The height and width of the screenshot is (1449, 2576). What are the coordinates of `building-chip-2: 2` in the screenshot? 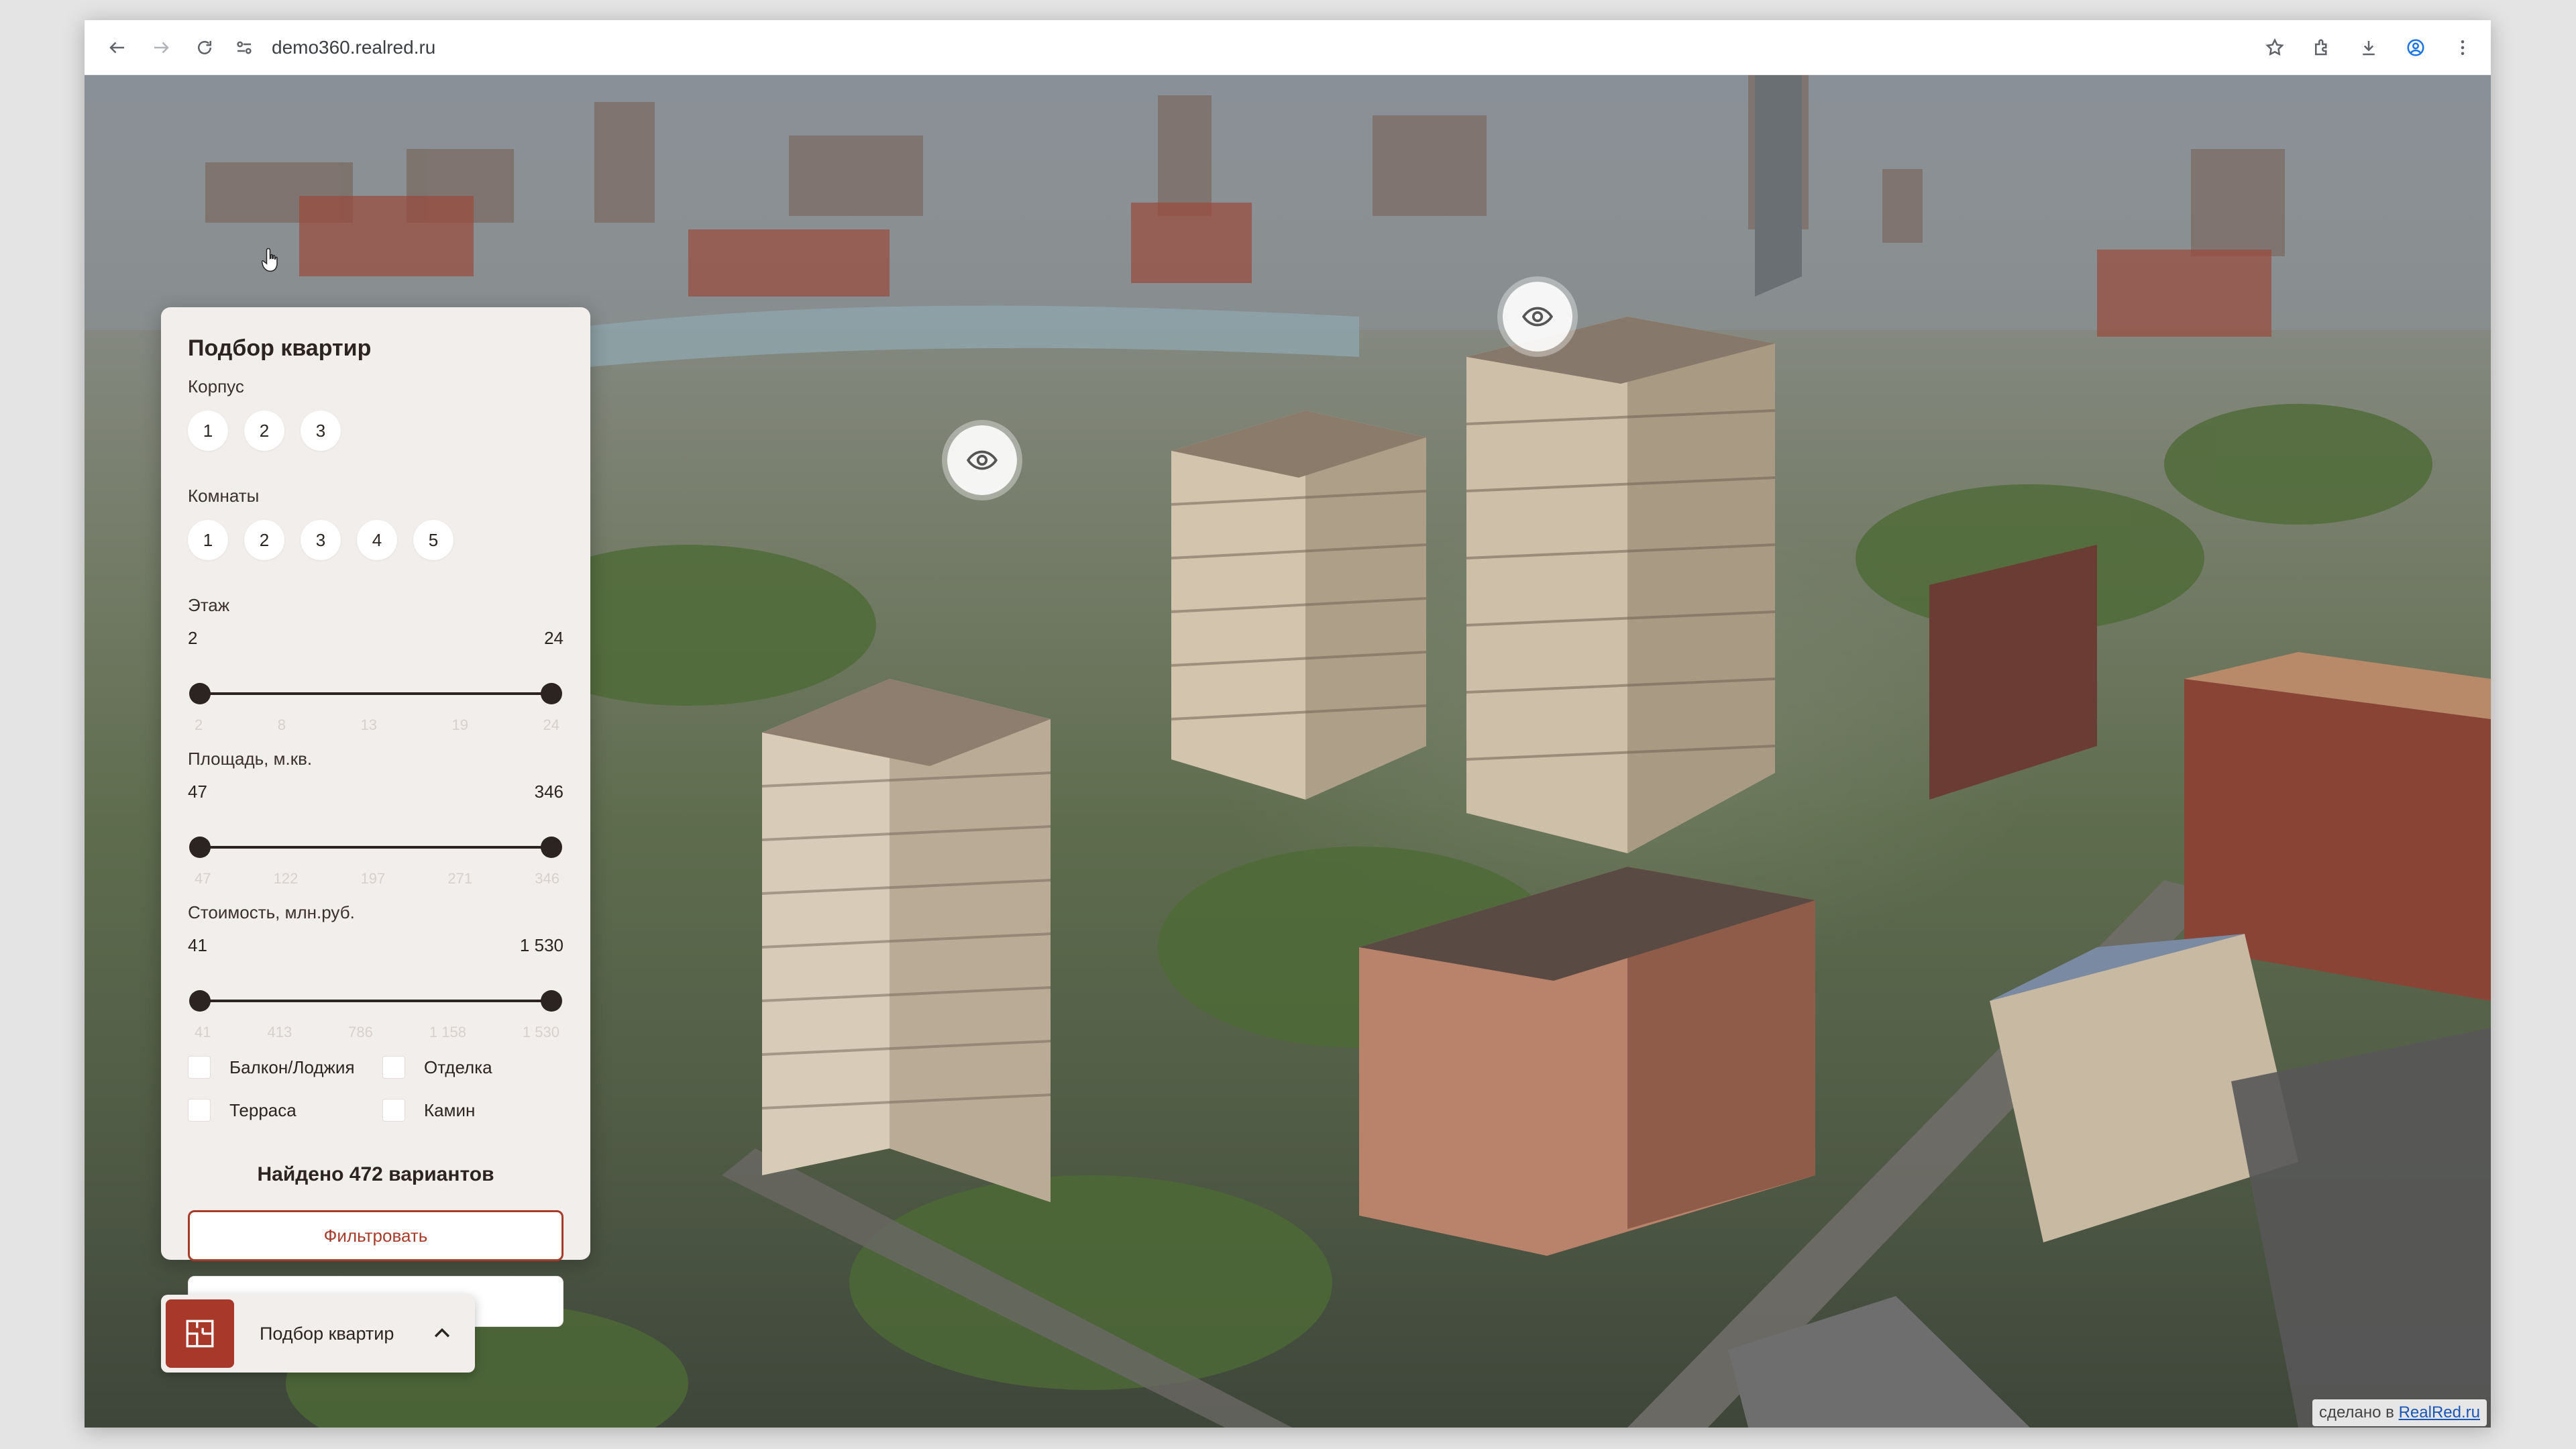 It's located at (264, 431).